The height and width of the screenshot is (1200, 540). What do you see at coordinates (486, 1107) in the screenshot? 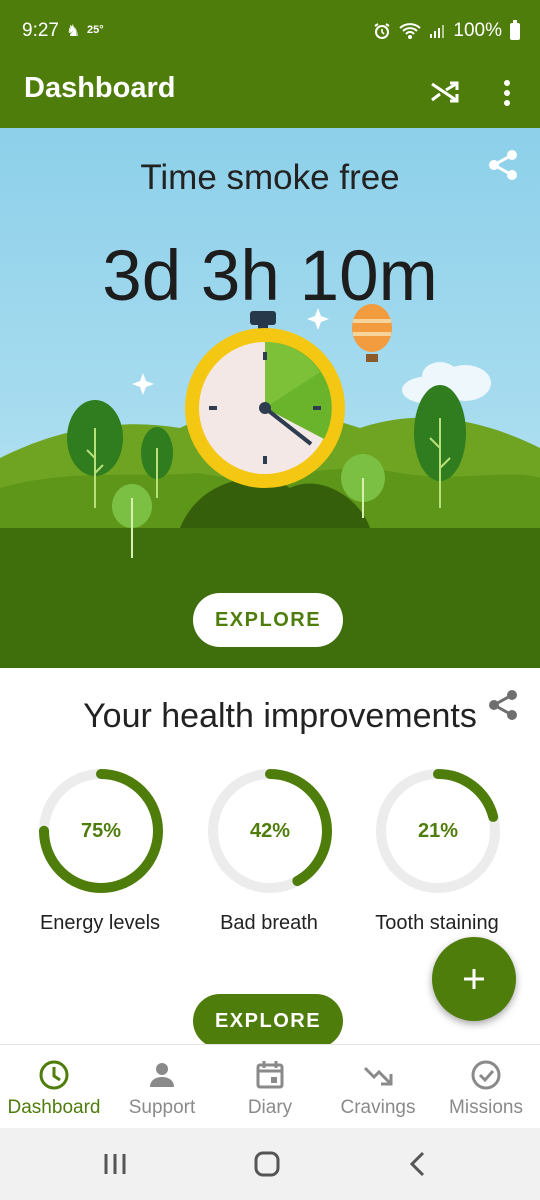
I see `nav-label: Missions` at bounding box center [486, 1107].